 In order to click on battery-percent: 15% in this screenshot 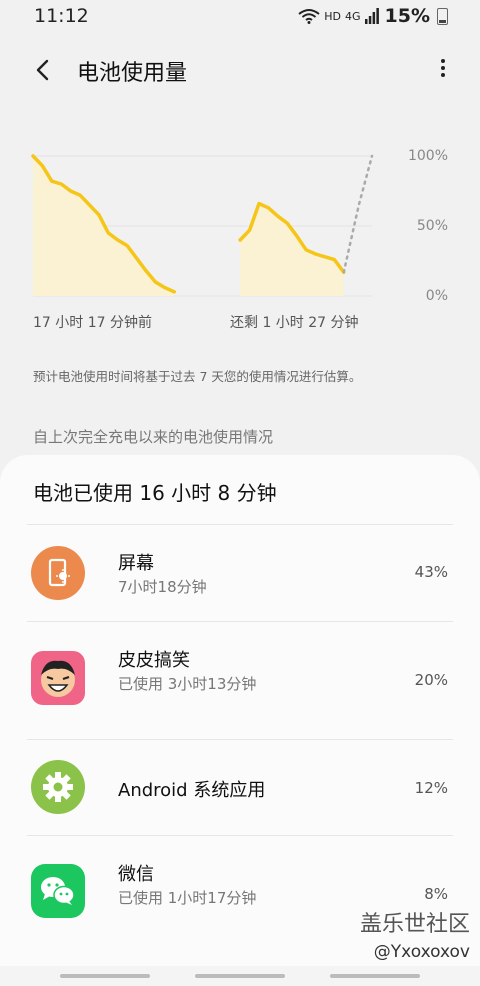, I will do `click(407, 16)`.